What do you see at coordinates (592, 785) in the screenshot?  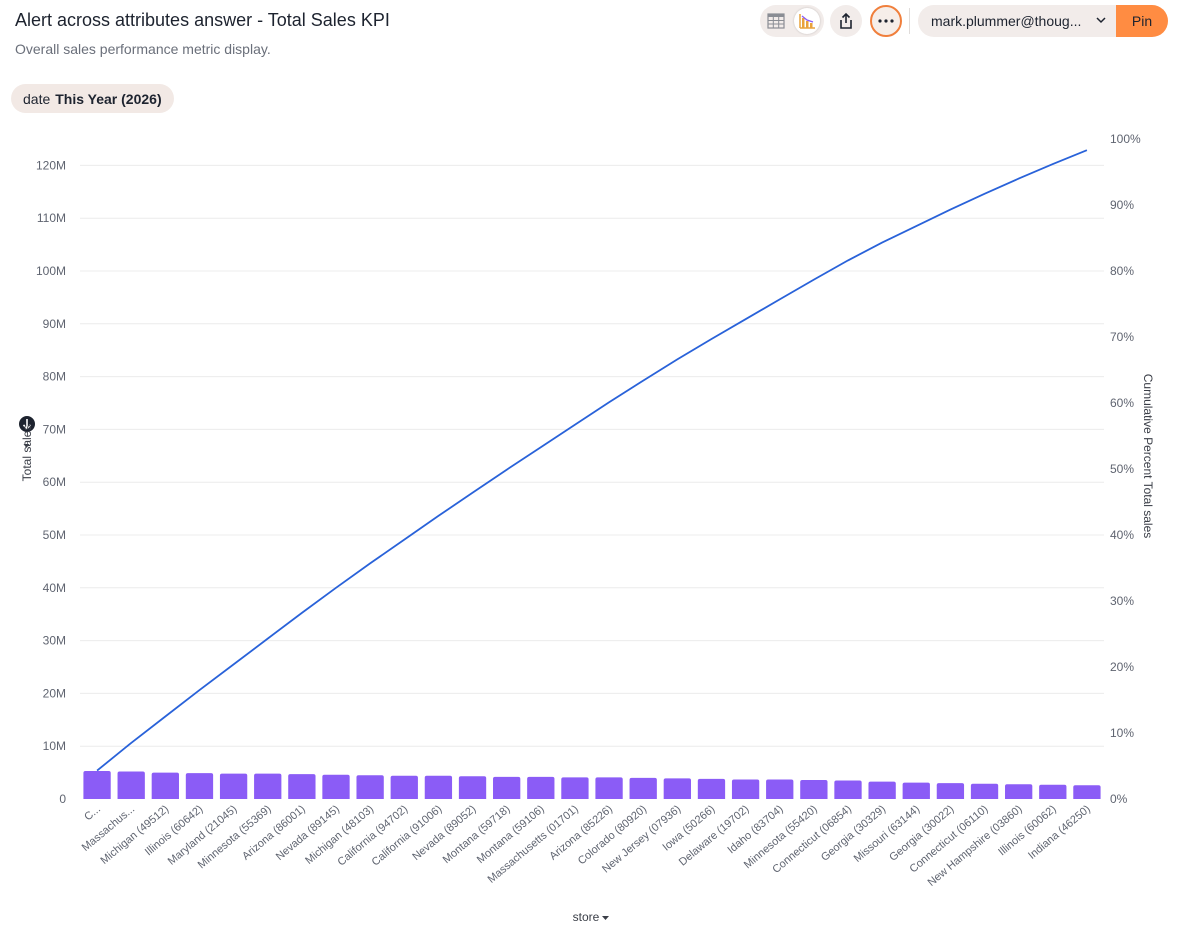 I see `bar-series` at bounding box center [592, 785].